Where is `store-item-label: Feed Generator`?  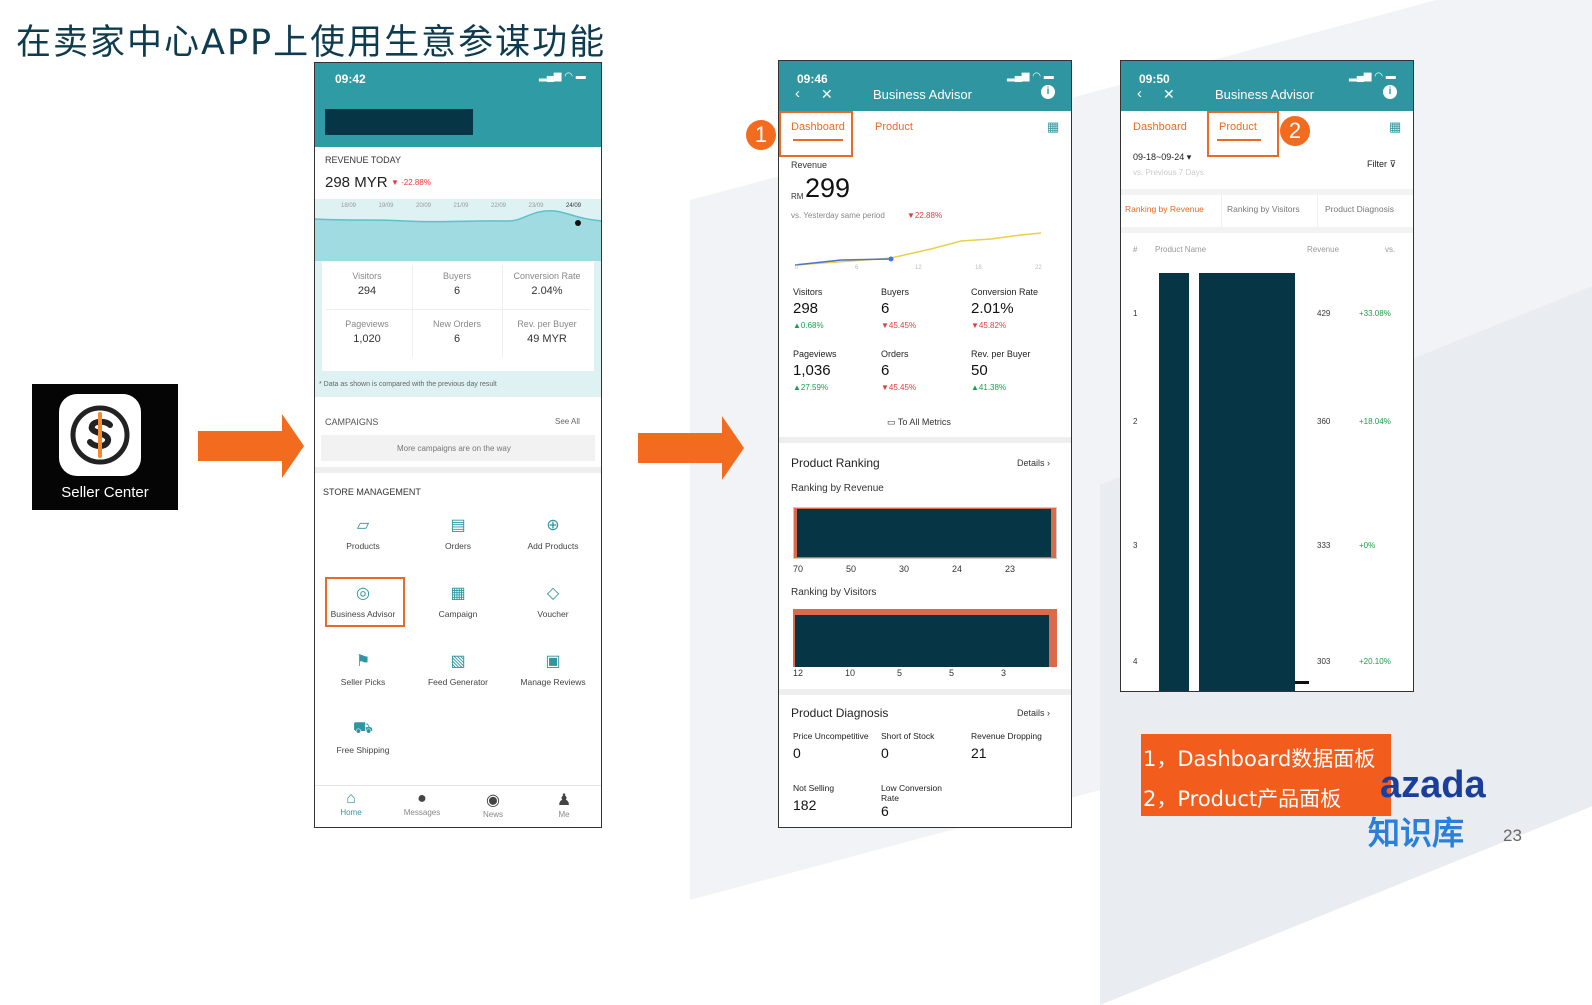 store-item-label: Feed Generator is located at coordinates (457, 682).